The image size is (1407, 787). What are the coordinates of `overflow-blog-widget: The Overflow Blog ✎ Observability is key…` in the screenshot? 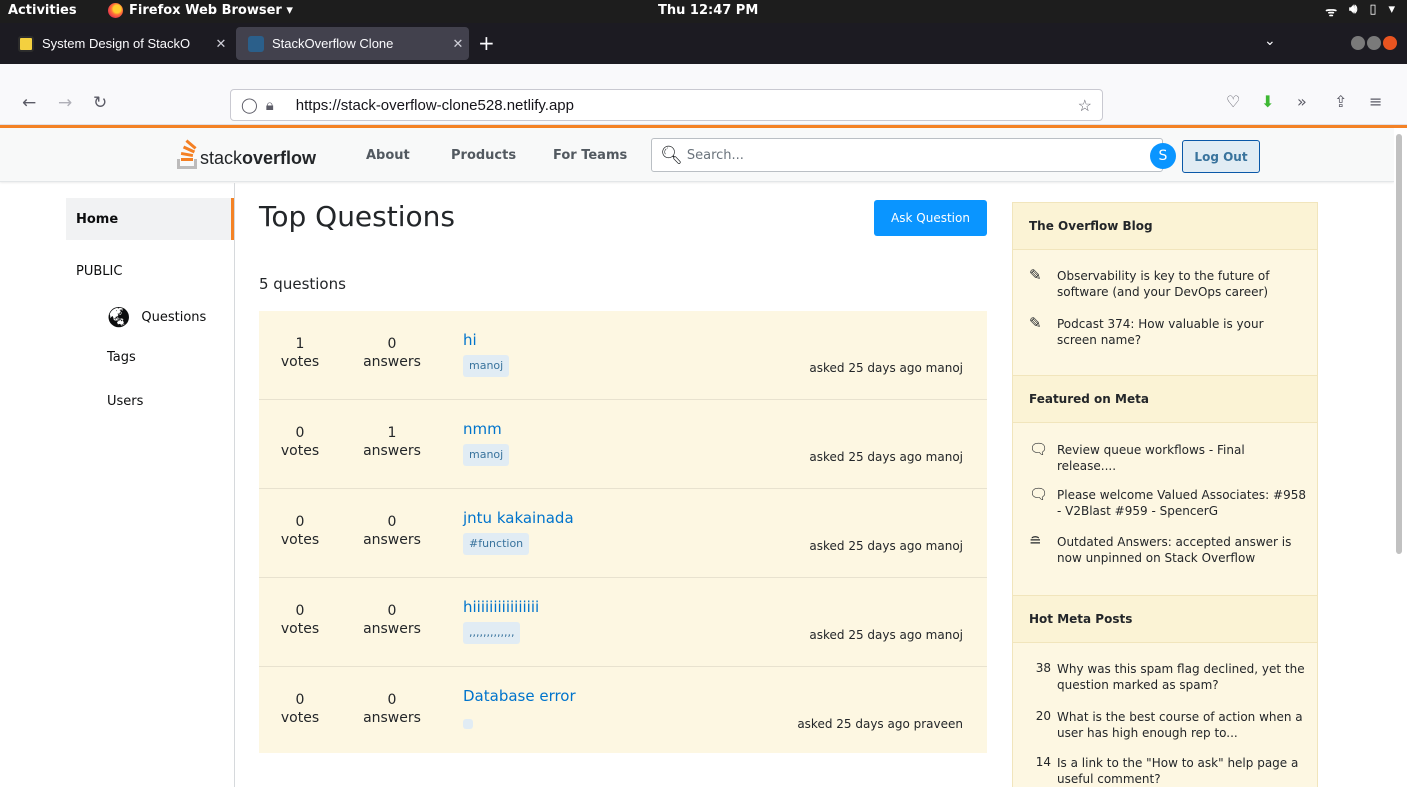 It's located at (1165, 289).